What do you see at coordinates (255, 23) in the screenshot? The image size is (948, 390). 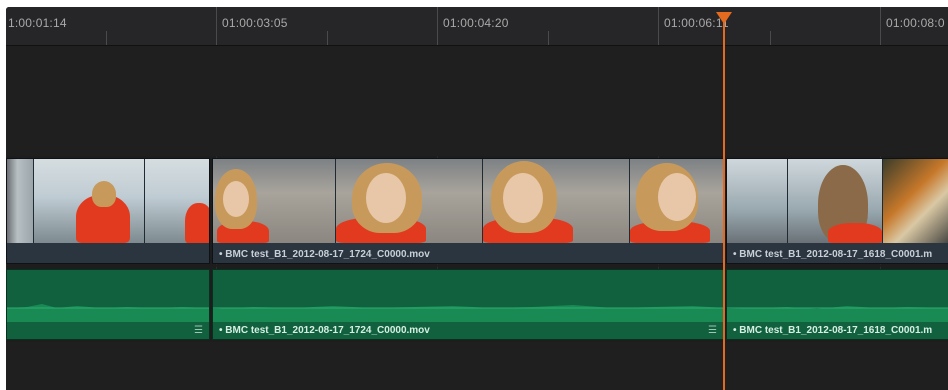 I see `timecode-label: 01:00:03:05` at bounding box center [255, 23].